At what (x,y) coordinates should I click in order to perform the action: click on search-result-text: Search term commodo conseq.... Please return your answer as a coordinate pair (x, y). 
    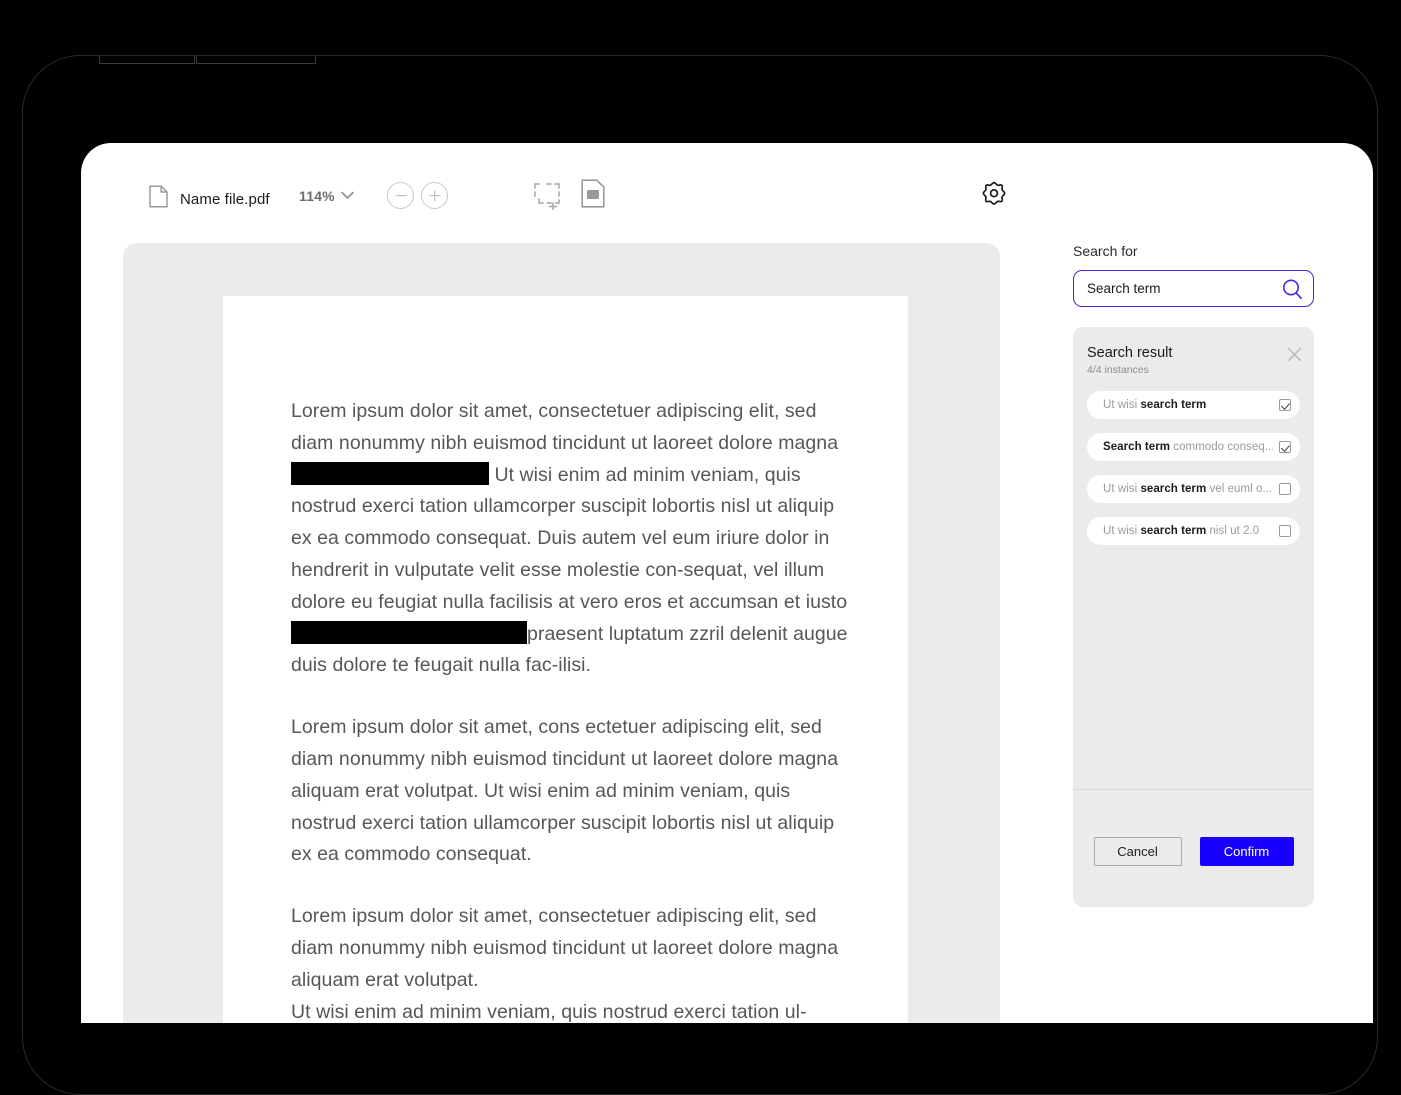
    Looking at the image, I should click on (1188, 447).